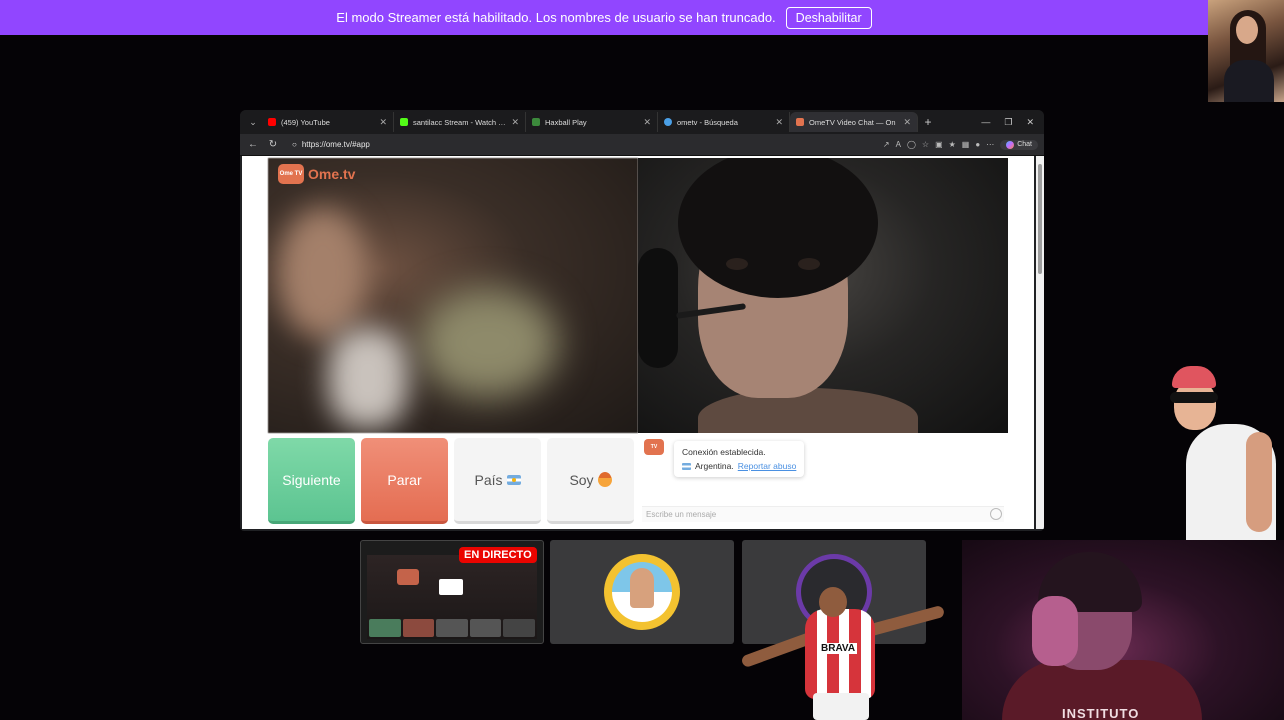 The height and width of the screenshot is (720, 1284). What do you see at coordinates (1030, 122) in the screenshot?
I see `close-window-icon: ✕` at bounding box center [1030, 122].